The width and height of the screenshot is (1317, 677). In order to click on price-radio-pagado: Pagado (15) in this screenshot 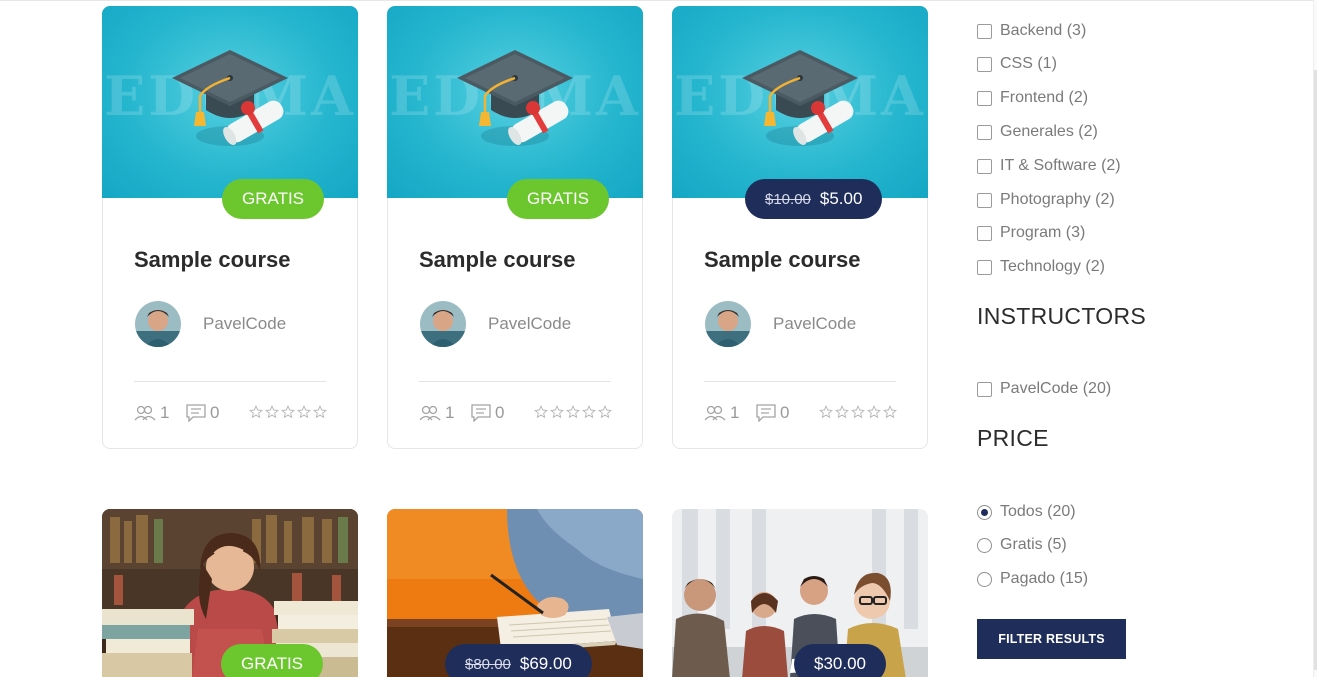, I will do `click(1032, 579)`.